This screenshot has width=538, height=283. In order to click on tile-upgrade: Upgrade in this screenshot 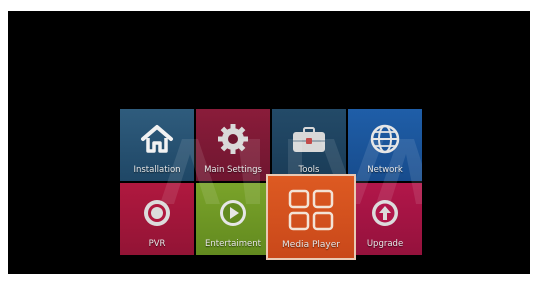, I will do `click(385, 219)`.